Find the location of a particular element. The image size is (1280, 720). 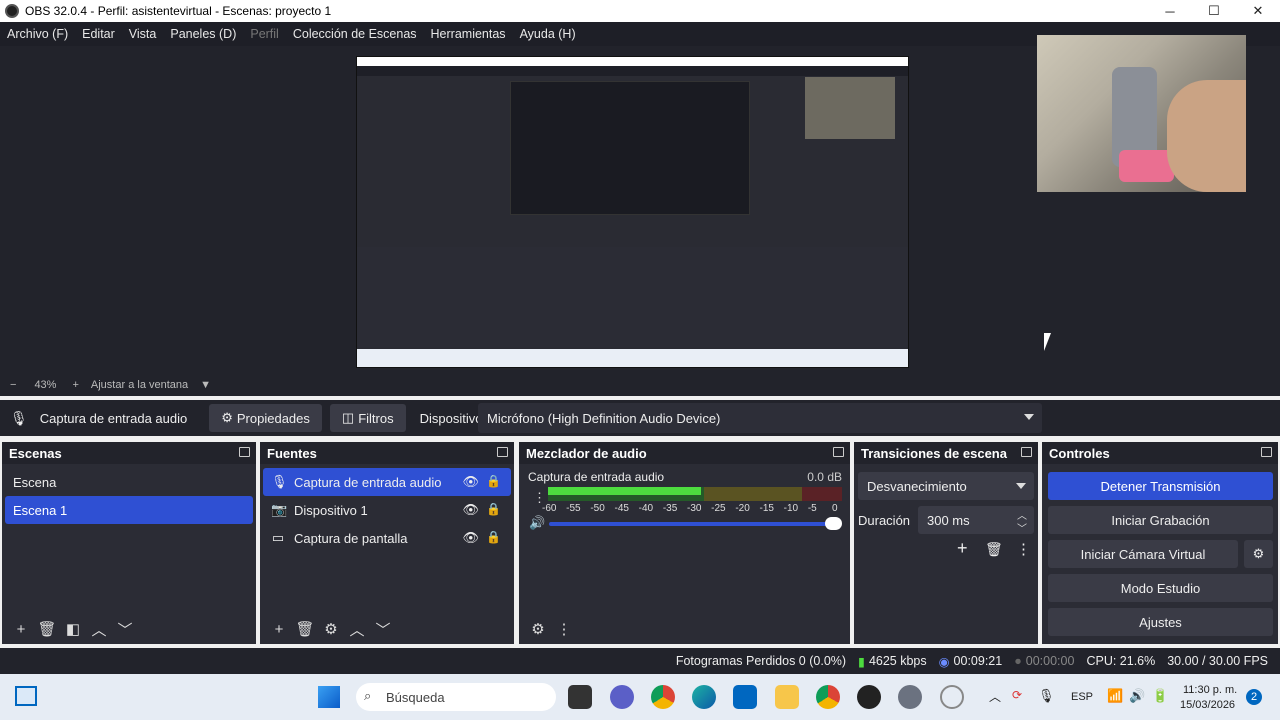

teams-icon is located at coordinates (622, 697).